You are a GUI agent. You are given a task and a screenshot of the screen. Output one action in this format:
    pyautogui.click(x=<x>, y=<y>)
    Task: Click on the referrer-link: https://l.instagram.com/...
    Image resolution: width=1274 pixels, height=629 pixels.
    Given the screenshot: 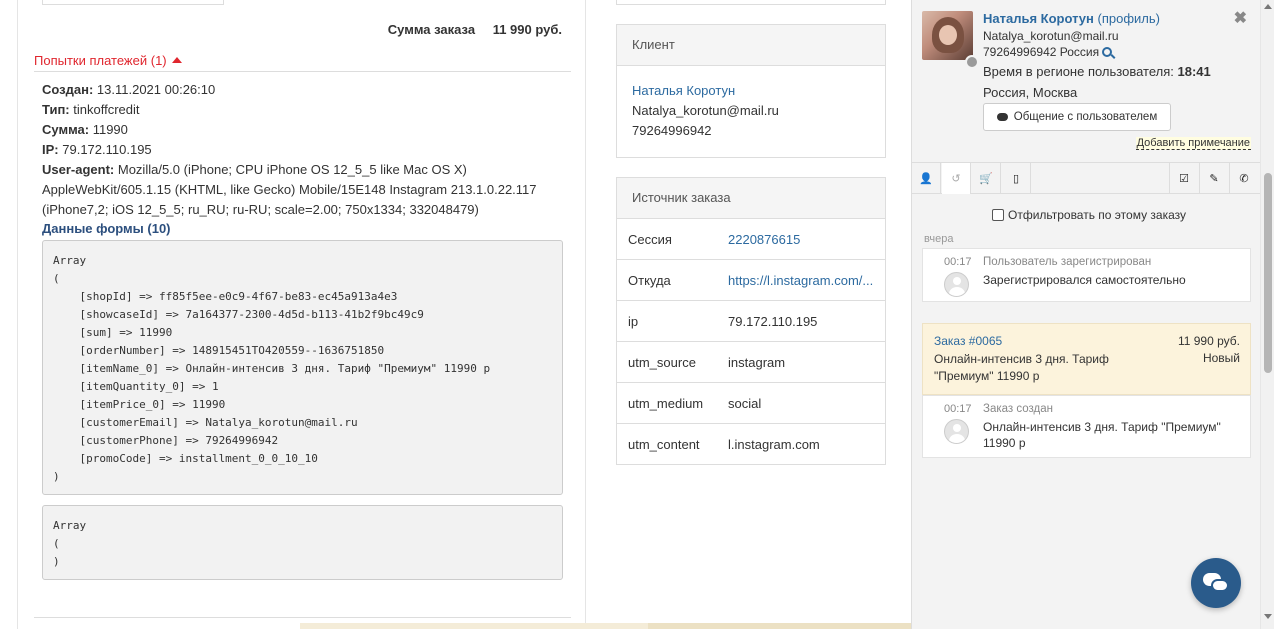 What is the action you would take?
    pyautogui.click(x=800, y=280)
    